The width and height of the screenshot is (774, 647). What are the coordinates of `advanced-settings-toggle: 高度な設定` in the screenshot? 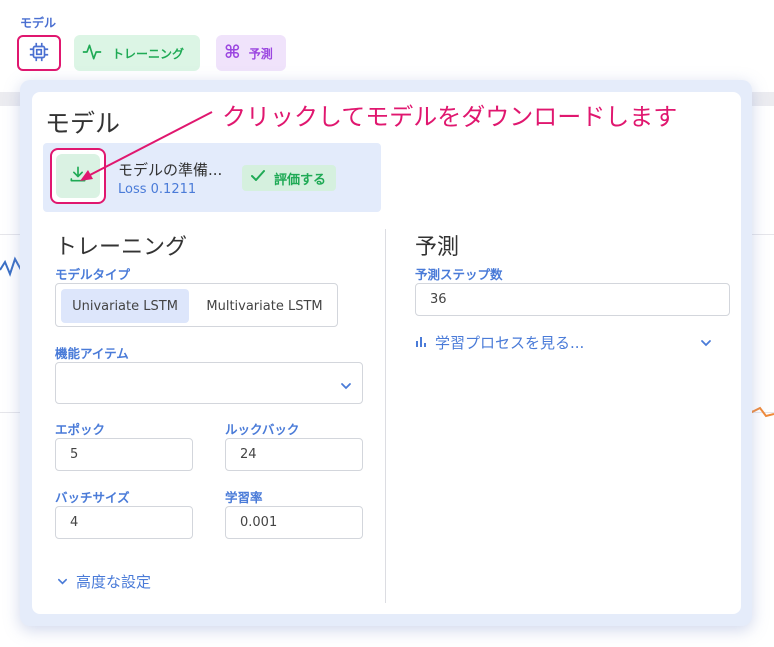 It's located at (104, 581).